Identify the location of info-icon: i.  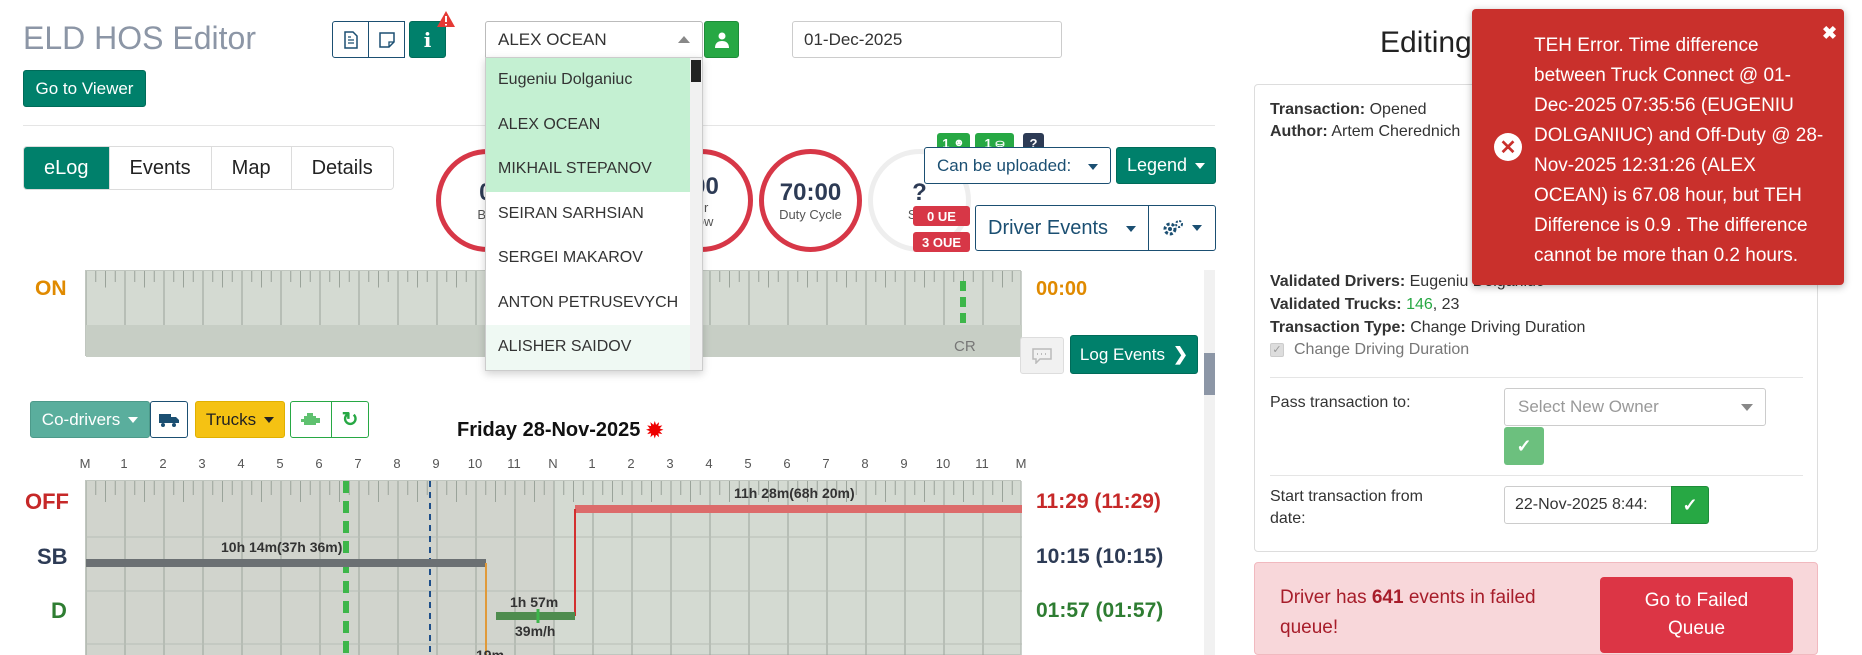
(427, 39).